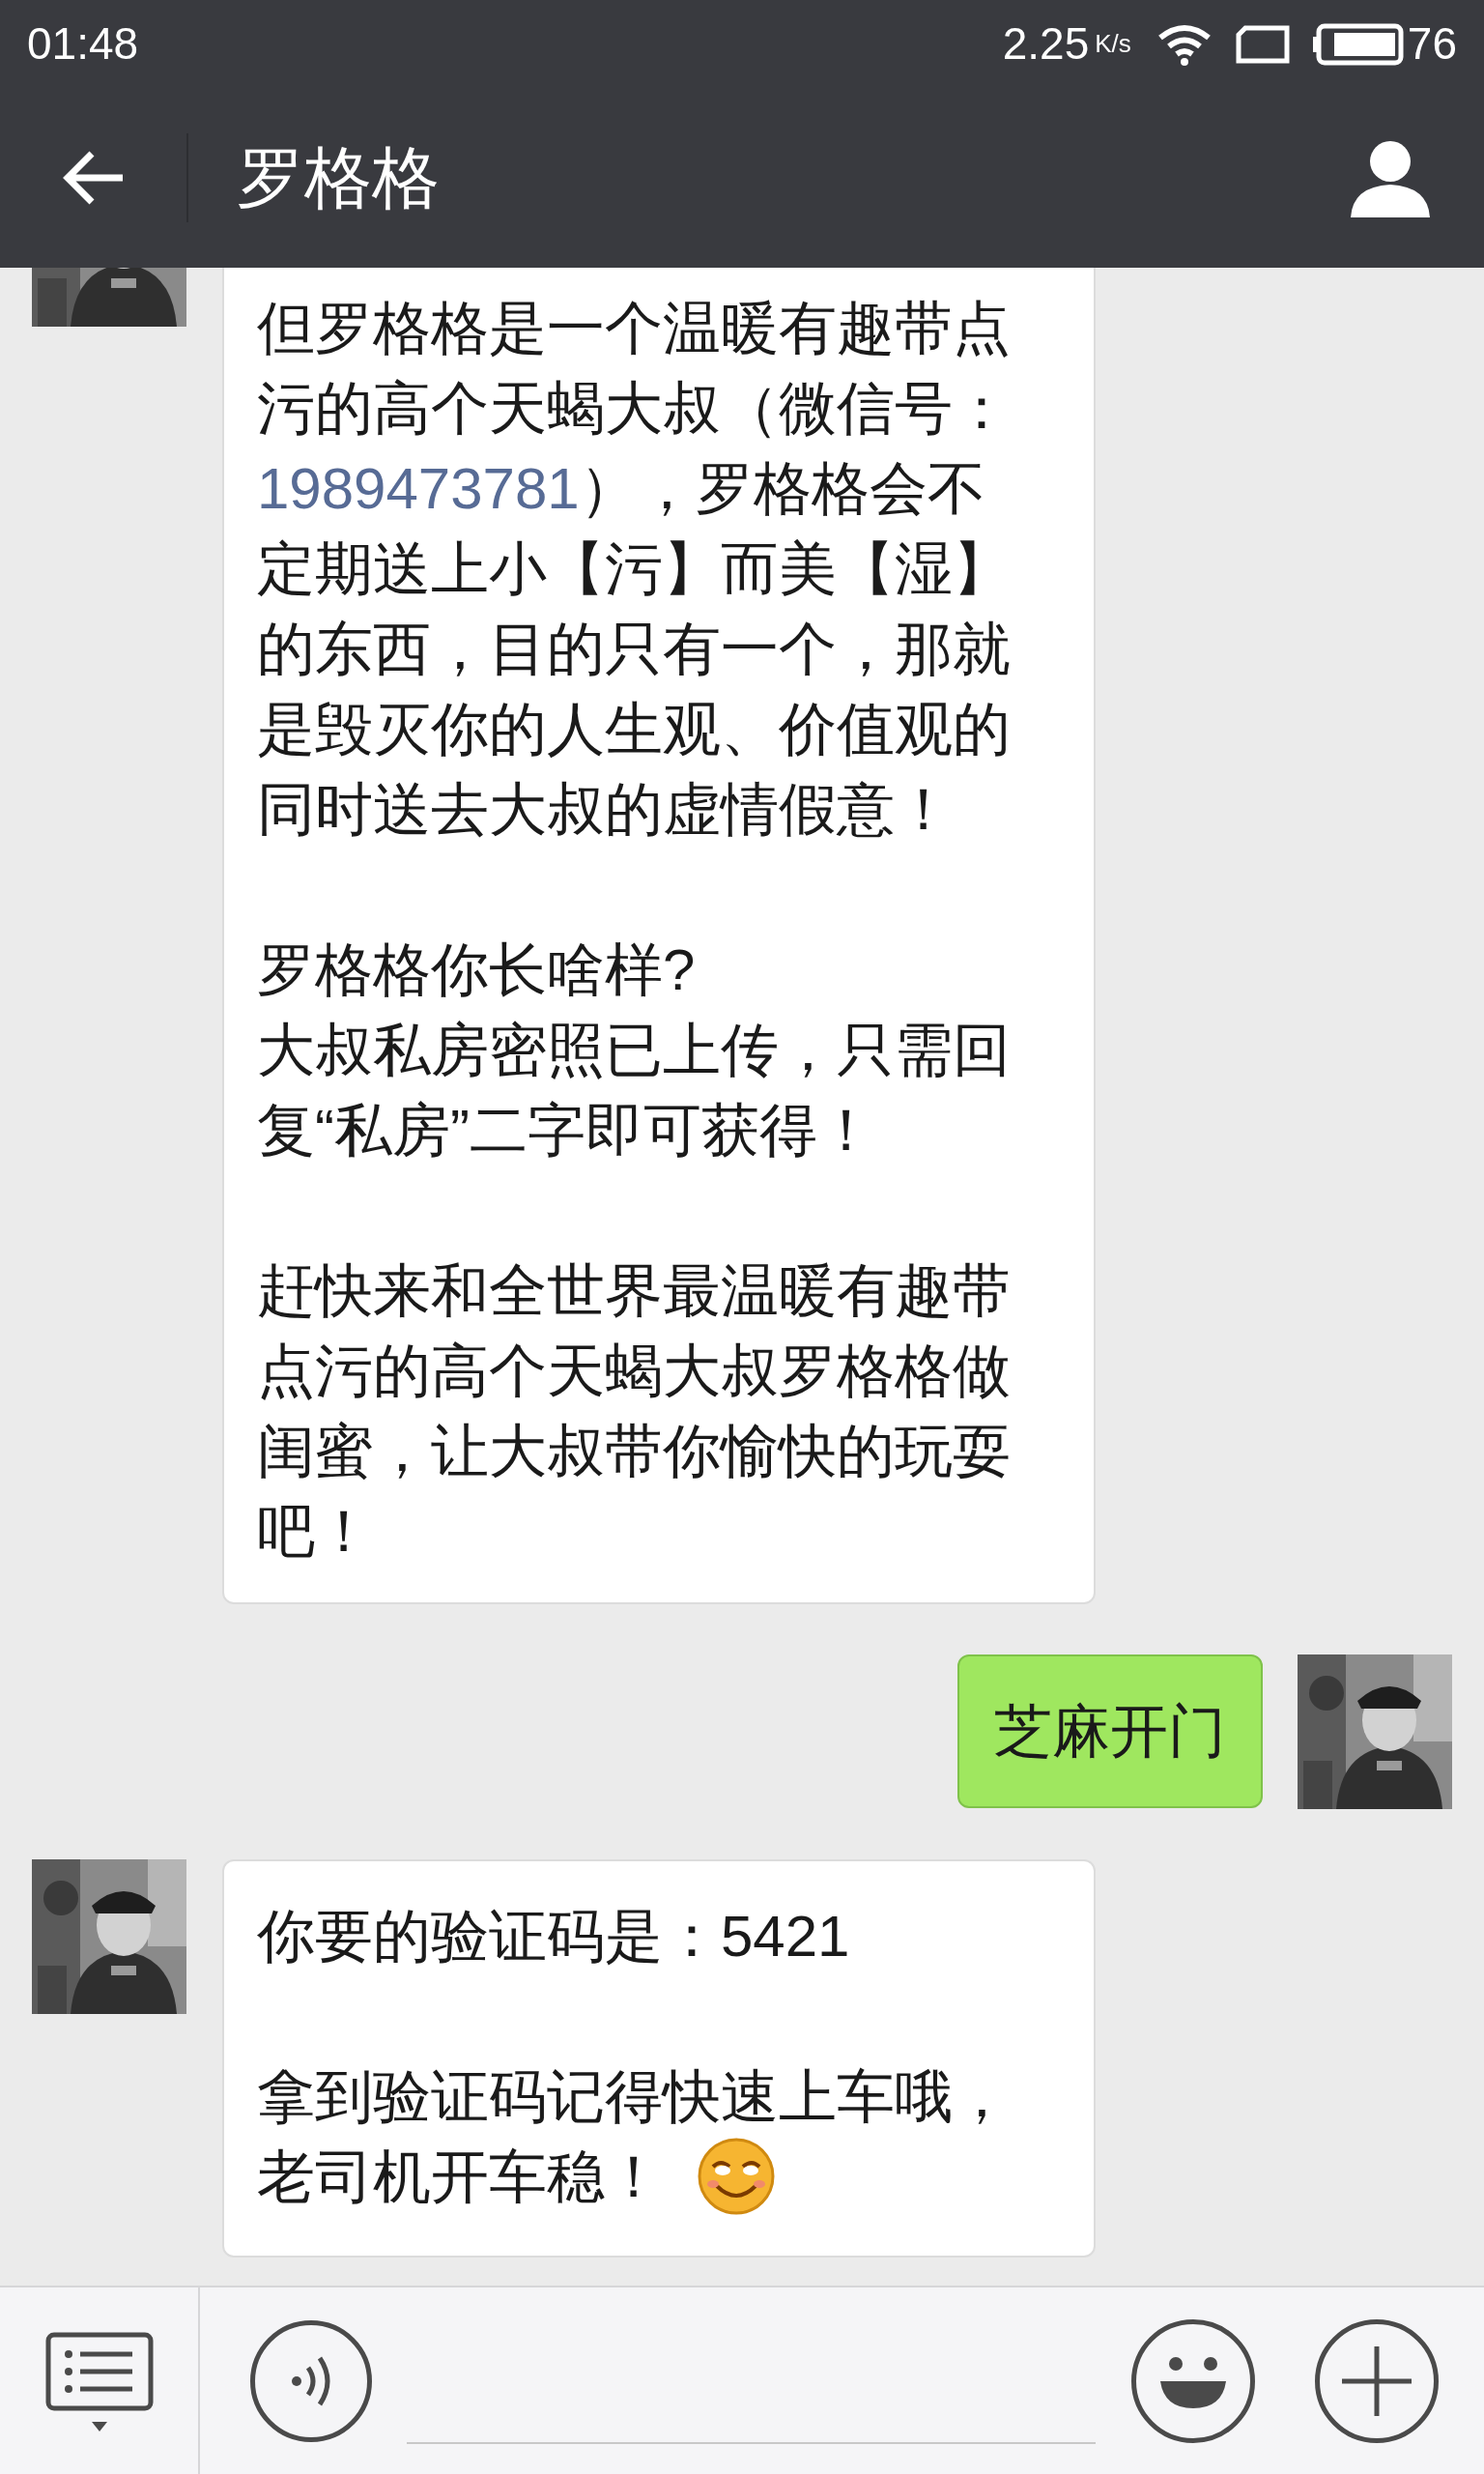 This screenshot has height=2474, width=1484. I want to click on person-icon, so click(1391, 178).